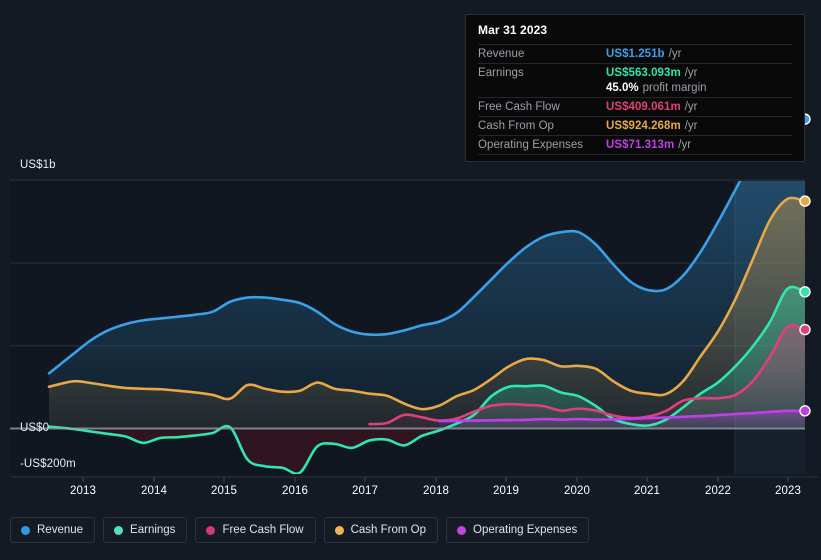  I want to click on tooltip-row: Operating Expenses US$71.313m/yr, so click(635, 144).